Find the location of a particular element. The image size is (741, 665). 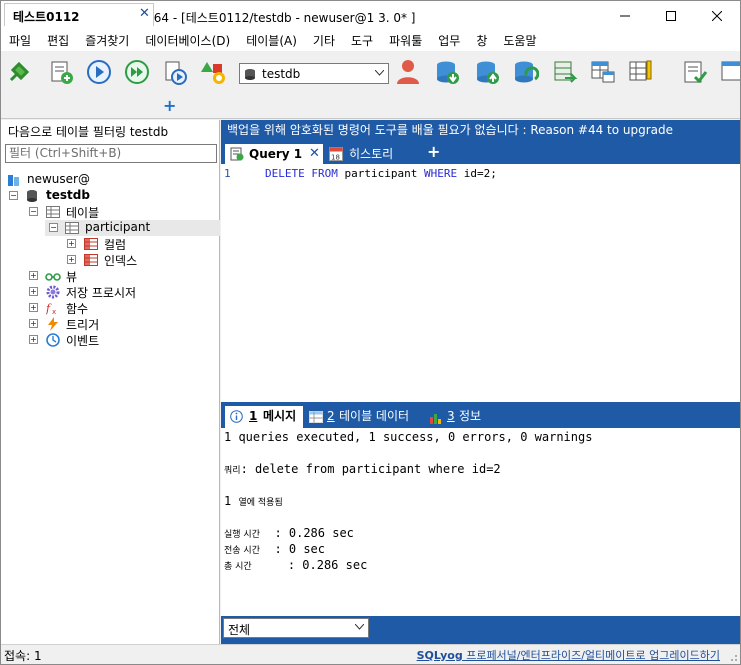

tab-table-data: 2 테이블 데이터 is located at coordinates (361, 417).